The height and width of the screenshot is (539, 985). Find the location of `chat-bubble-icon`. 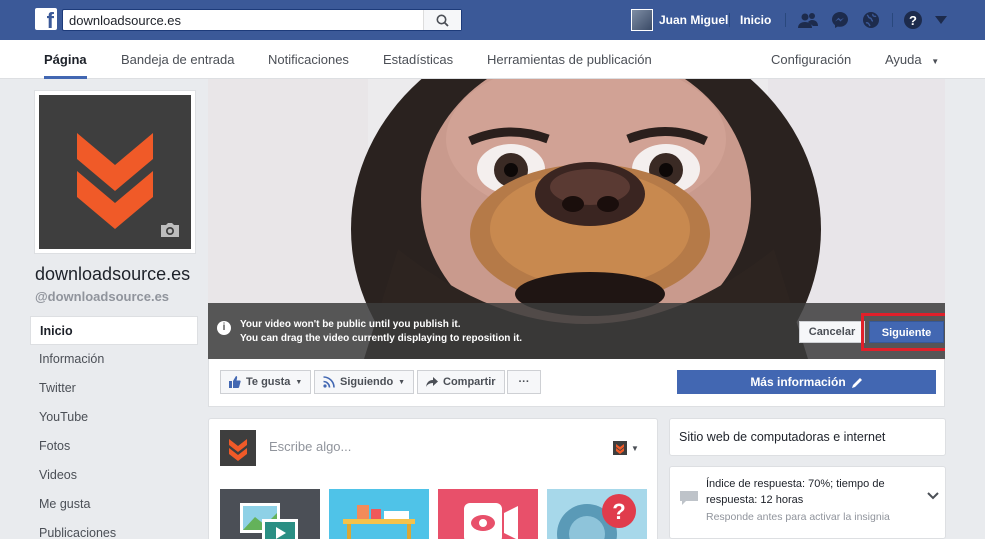

chat-bubble-icon is located at coordinates (689, 499).